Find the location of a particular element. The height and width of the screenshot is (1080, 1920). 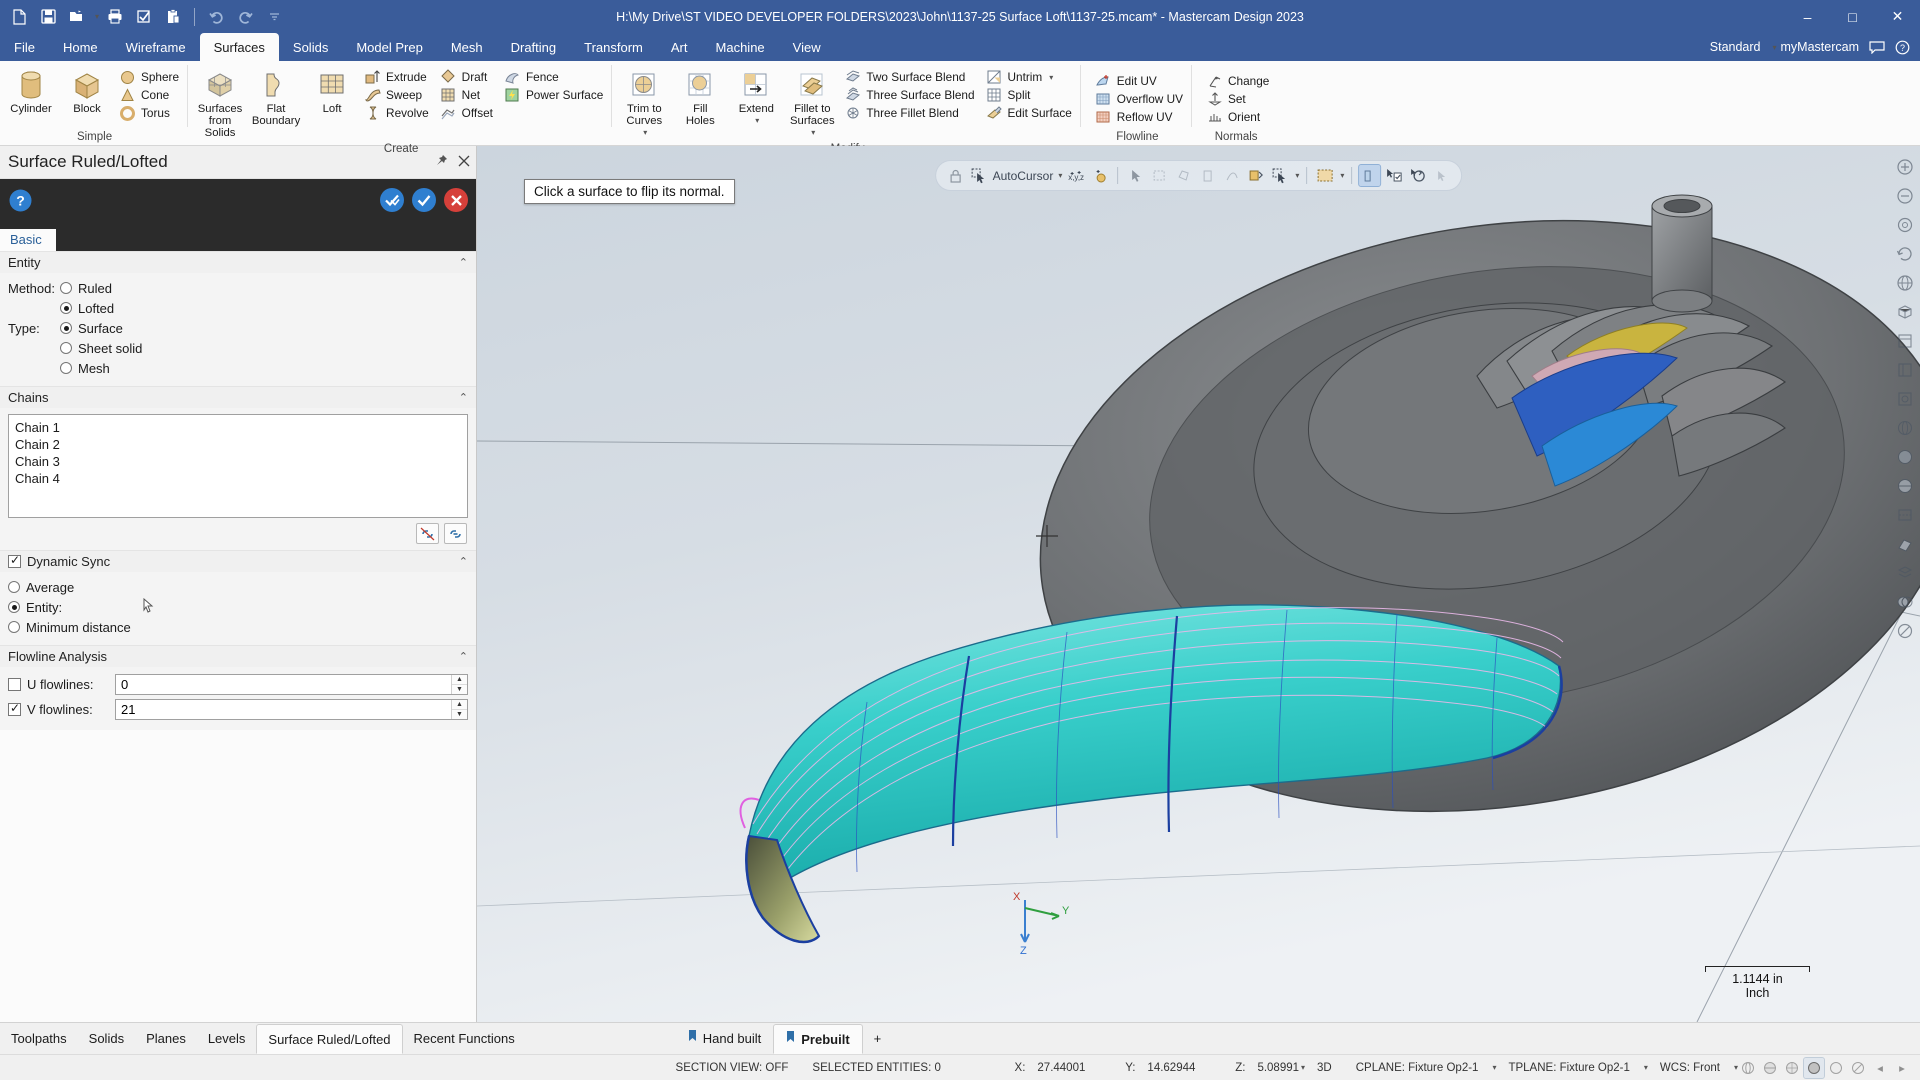

status-tplane: TPLANE: Fixture Op2-1 is located at coordinates (1568, 1068).